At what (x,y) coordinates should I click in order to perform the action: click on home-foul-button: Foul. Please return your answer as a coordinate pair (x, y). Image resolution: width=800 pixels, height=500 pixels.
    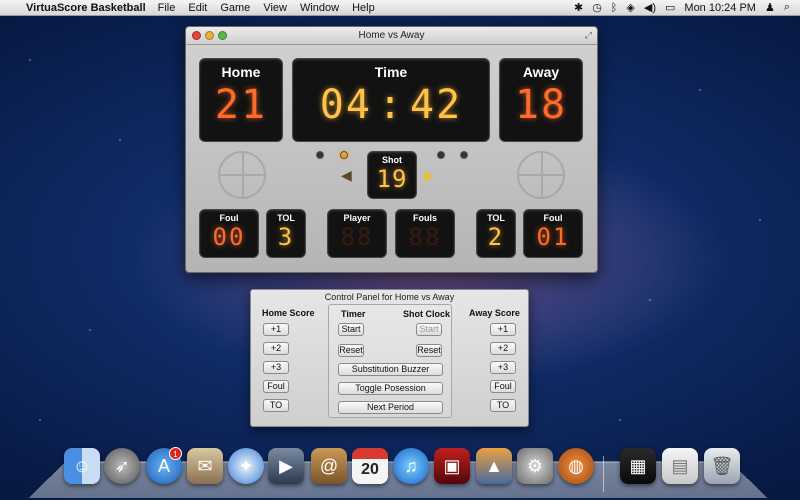
    Looking at the image, I should click on (276, 386).